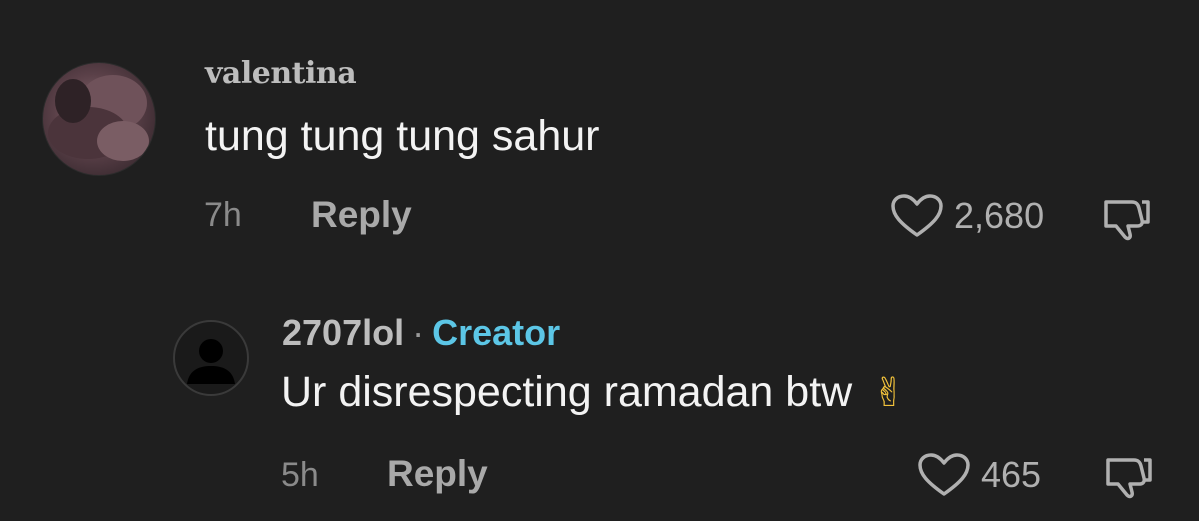 The width and height of the screenshot is (1199, 521). What do you see at coordinates (1011, 474) in the screenshot?
I see `like-count: 465` at bounding box center [1011, 474].